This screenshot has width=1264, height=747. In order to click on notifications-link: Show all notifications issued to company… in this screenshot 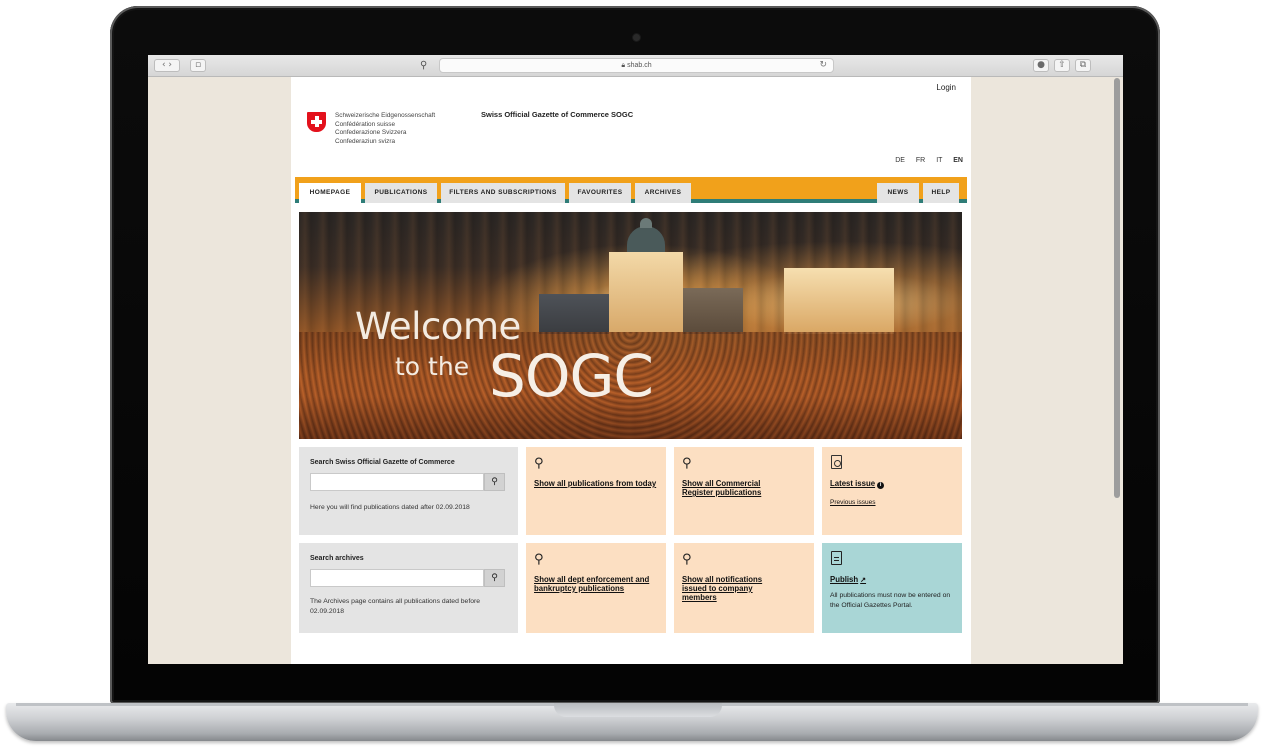, I will do `click(735, 588)`.